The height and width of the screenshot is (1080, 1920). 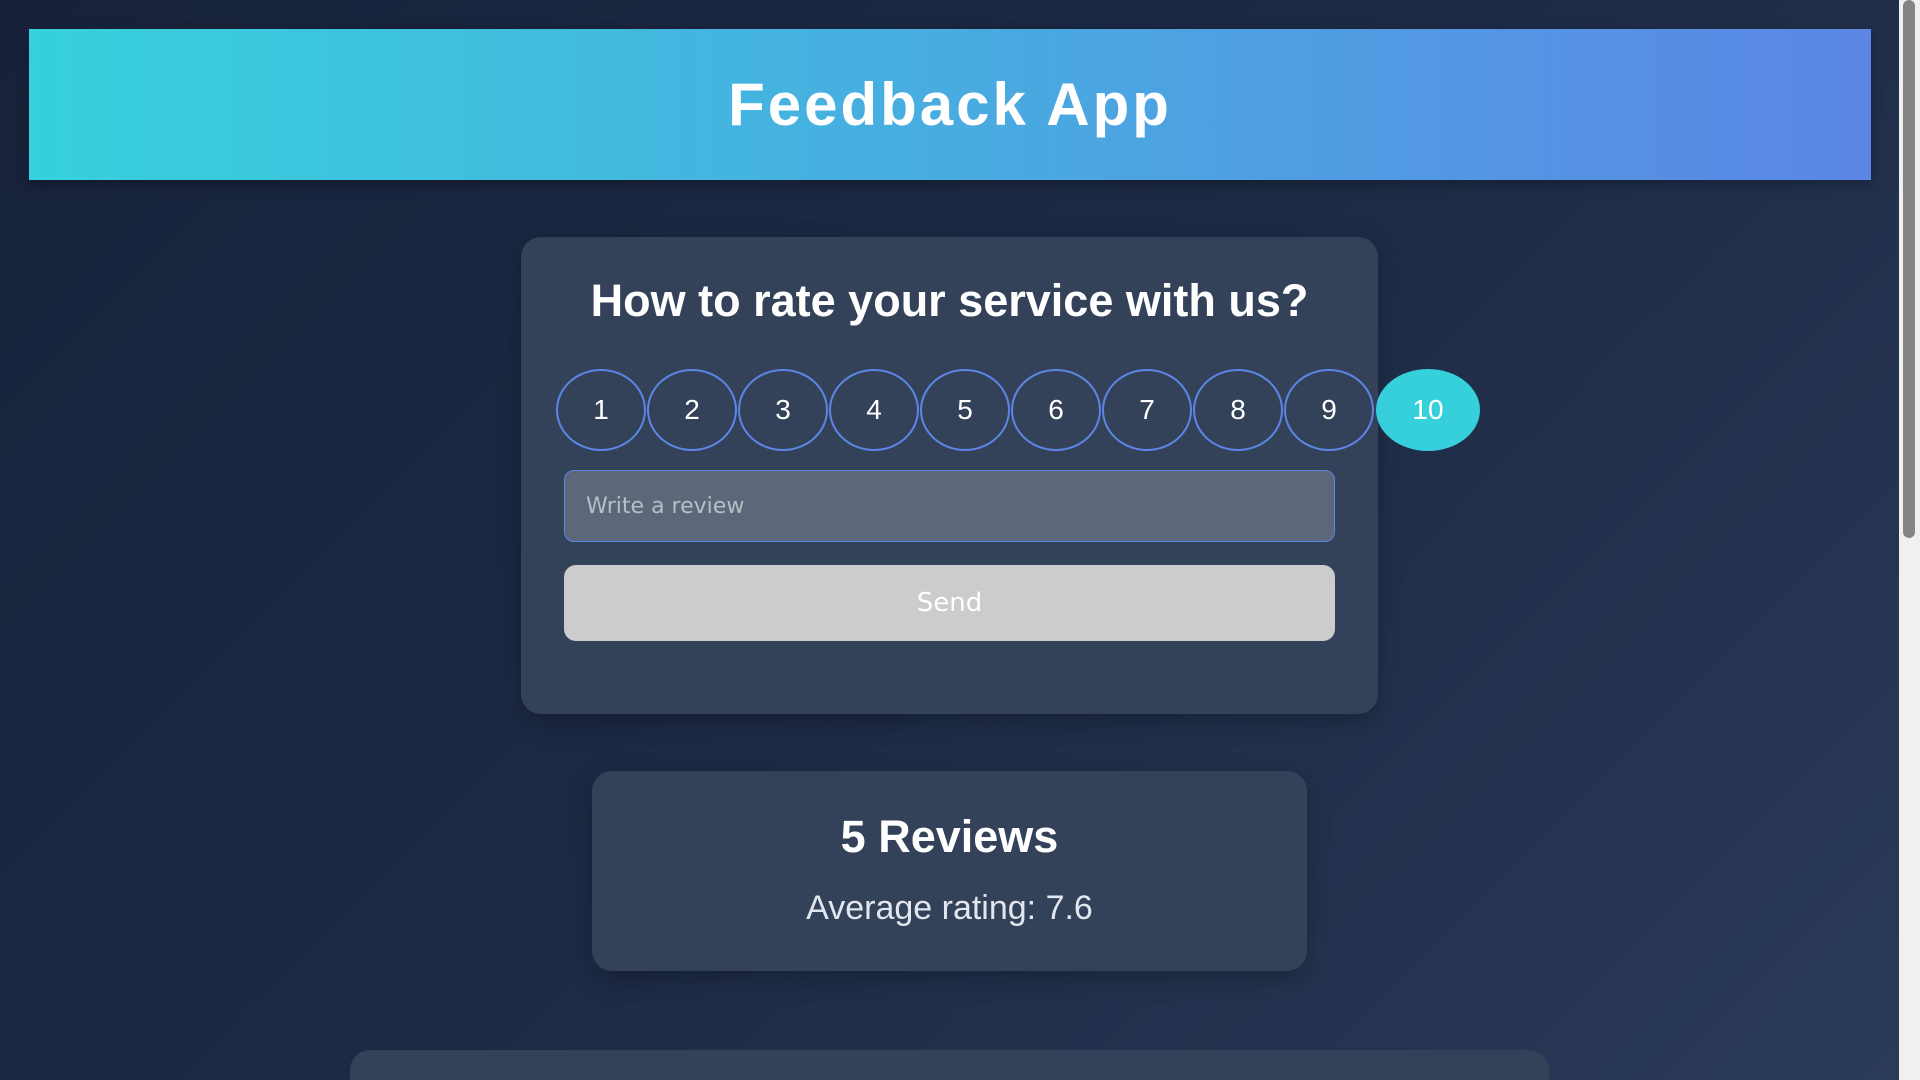 I want to click on average-rating: Average rating: 7.6, so click(x=949, y=908).